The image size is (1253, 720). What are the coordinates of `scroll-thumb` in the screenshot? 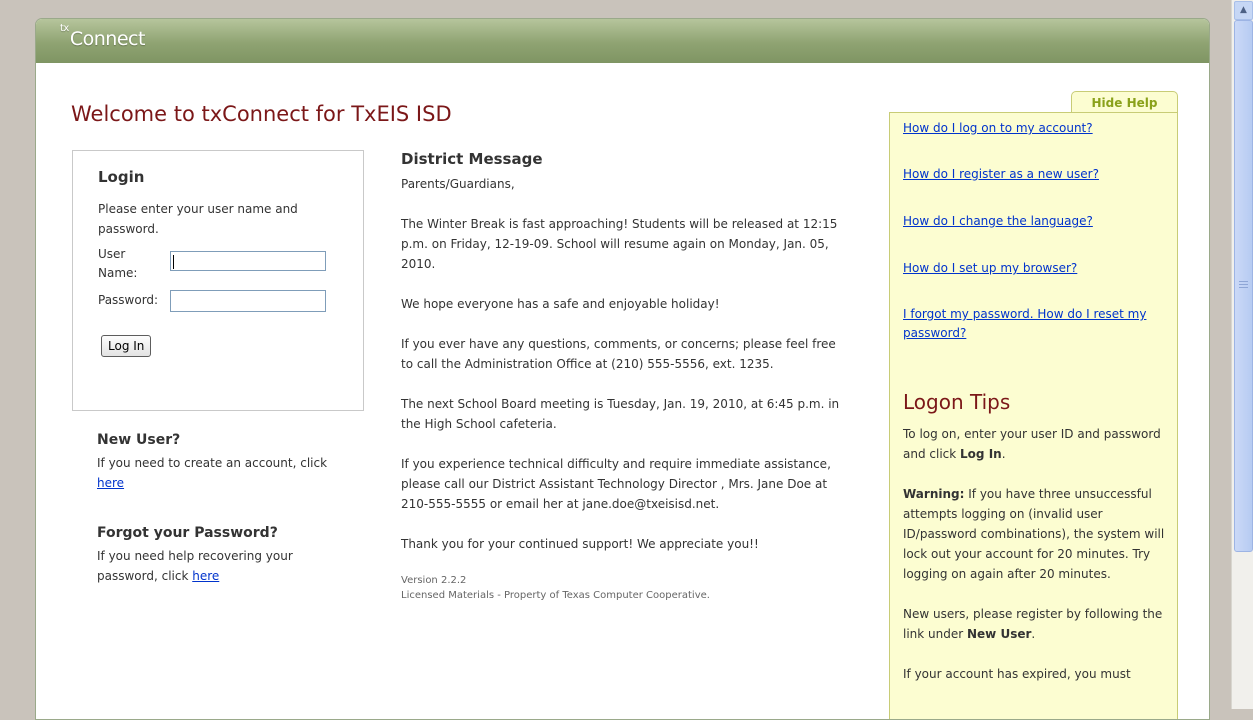 It's located at (1243, 286).